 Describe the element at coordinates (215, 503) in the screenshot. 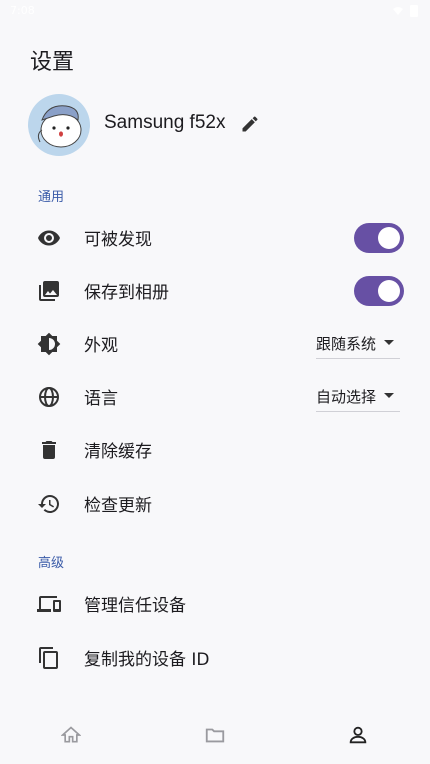

I see `setting-check-update: 检查更新` at that location.